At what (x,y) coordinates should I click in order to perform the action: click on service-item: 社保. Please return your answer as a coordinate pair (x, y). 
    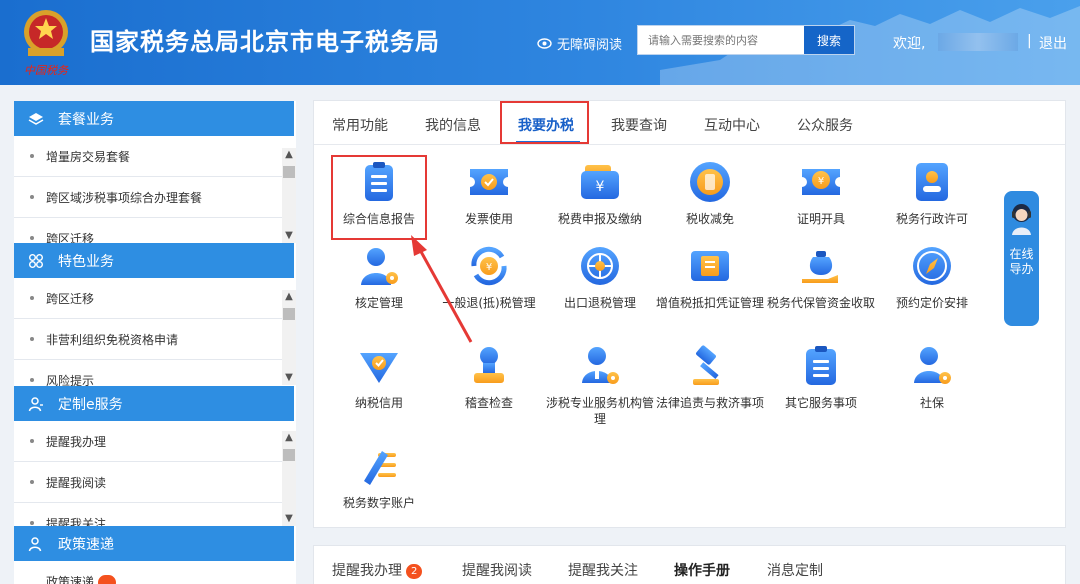
    Looking at the image, I should click on (932, 377).